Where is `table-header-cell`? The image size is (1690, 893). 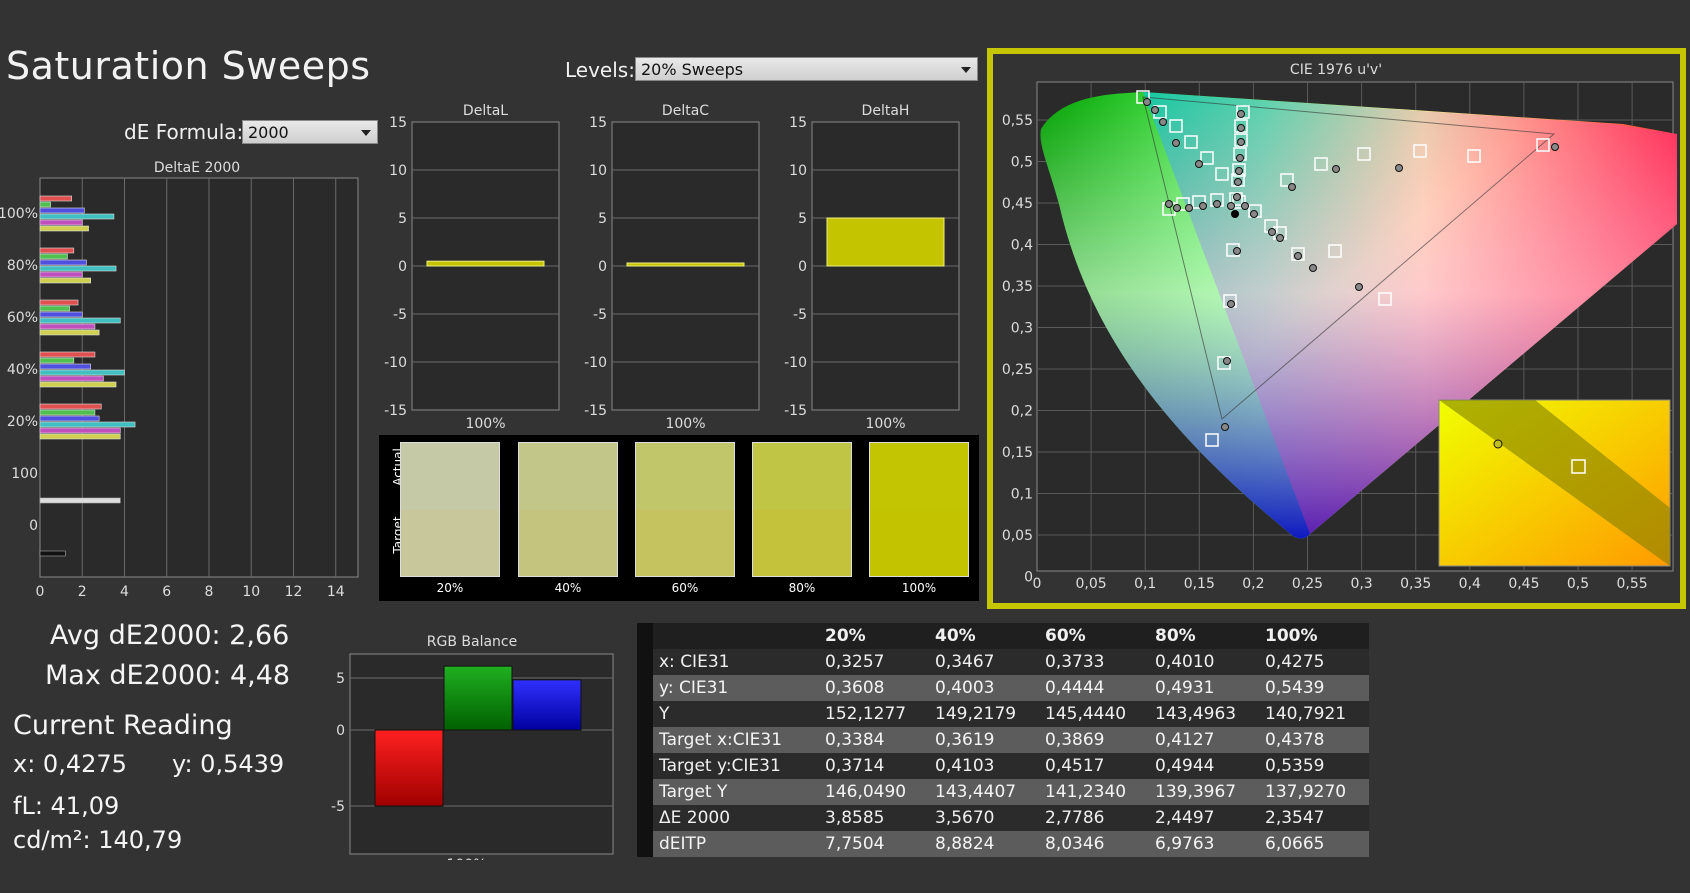
table-header-cell is located at coordinates (736, 636).